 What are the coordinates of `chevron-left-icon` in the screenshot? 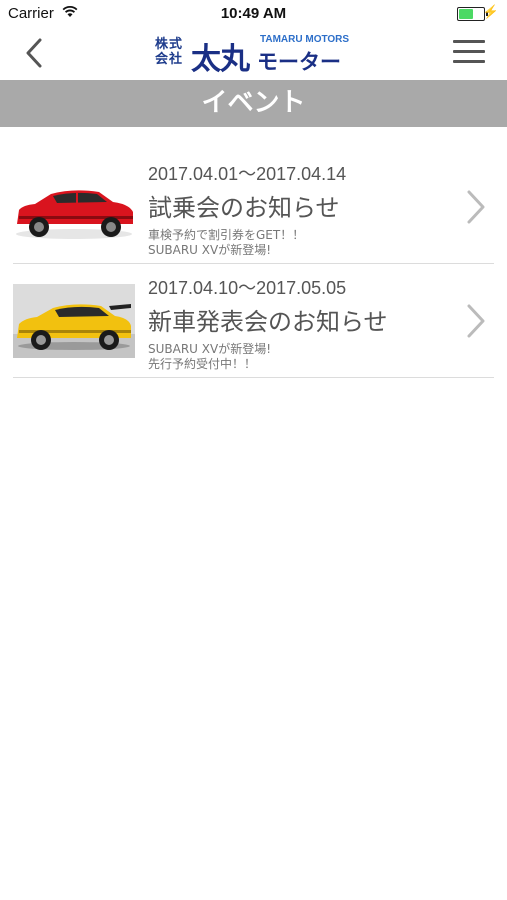 It's located at (34, 53).